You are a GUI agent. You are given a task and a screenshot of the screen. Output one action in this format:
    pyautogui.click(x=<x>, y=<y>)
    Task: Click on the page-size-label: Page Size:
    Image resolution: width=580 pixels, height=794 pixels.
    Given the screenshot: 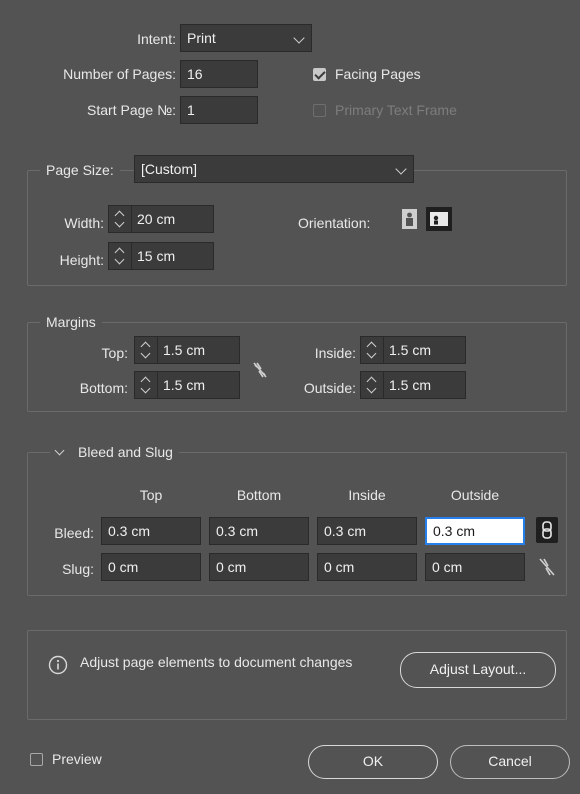 What is the action you would take?
    pyautogui.click(x=80, y=170)
    